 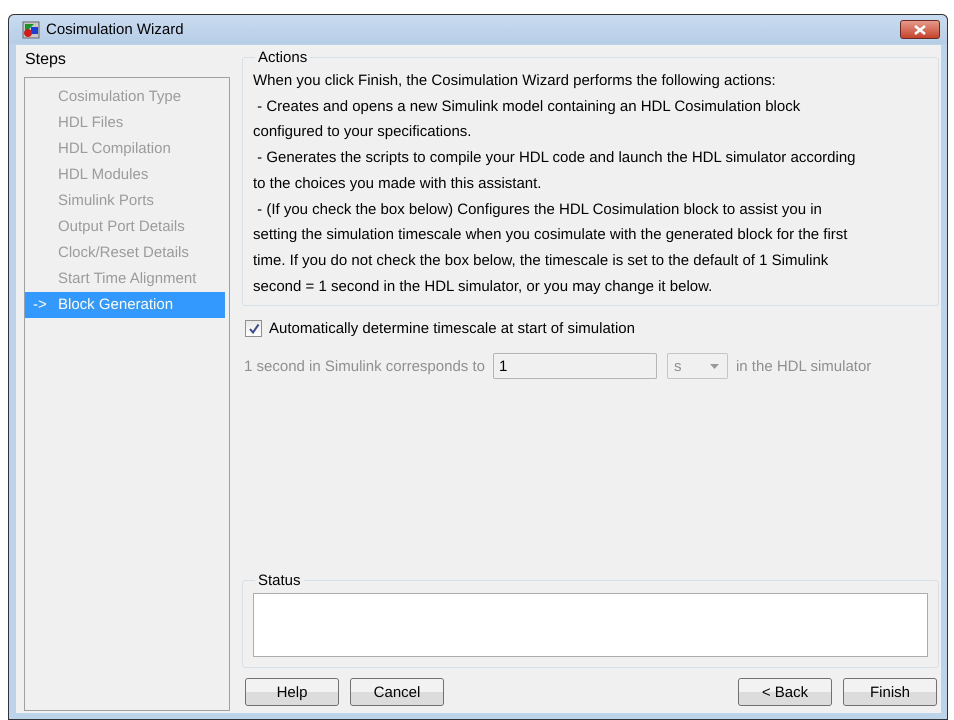 I want to click on steps-title: Steps, so click(x=45, y=60).